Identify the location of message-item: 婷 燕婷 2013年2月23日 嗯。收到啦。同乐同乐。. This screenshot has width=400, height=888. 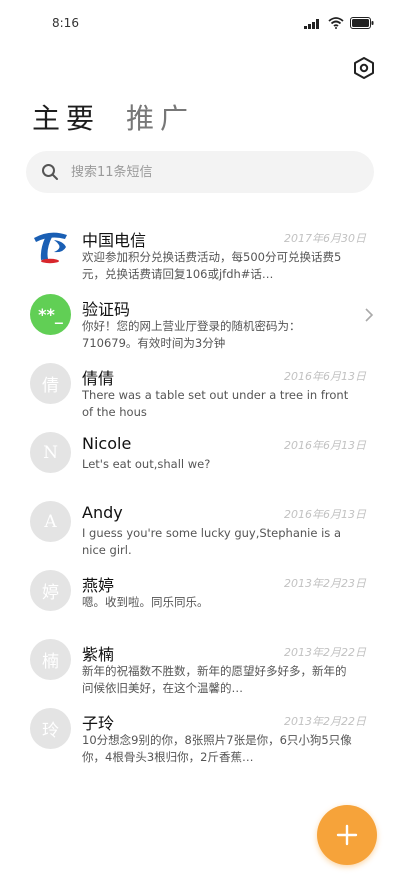
(200, 585).